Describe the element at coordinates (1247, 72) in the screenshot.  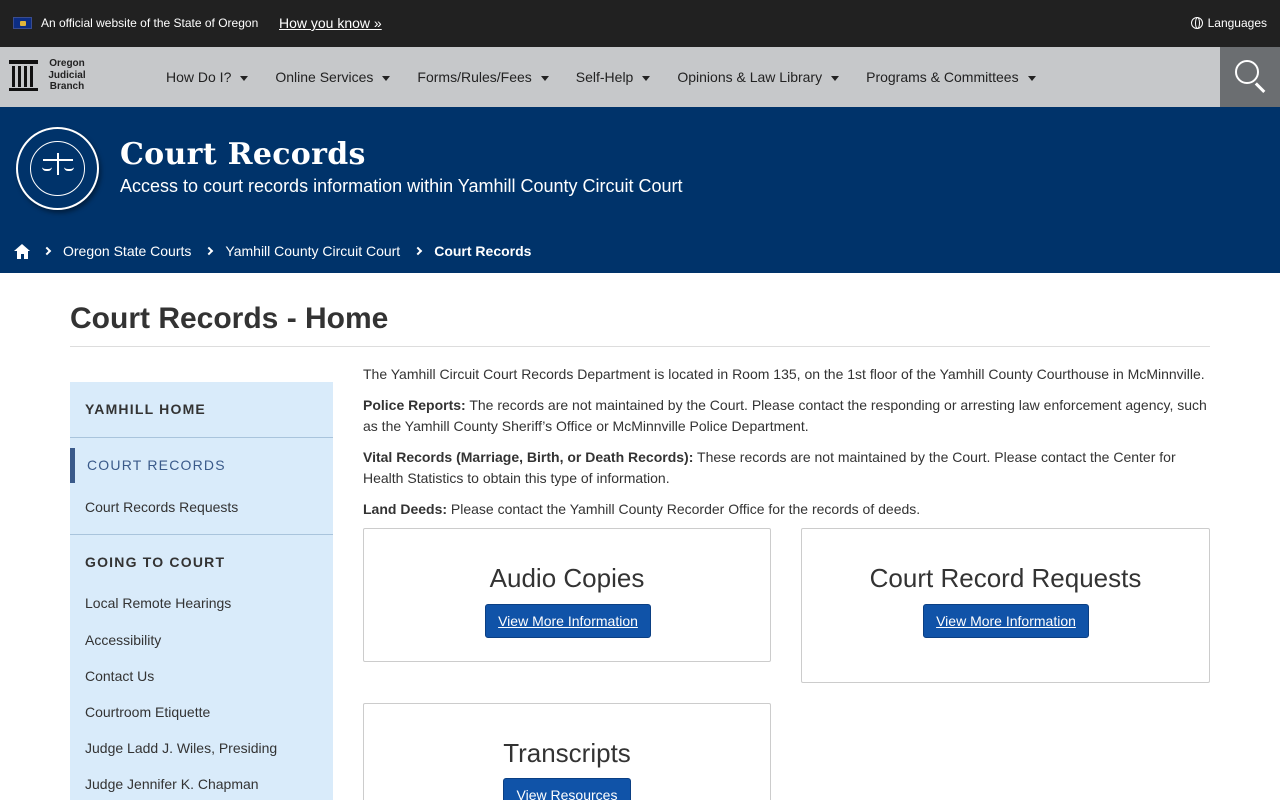
I see `search-icon` at that location.